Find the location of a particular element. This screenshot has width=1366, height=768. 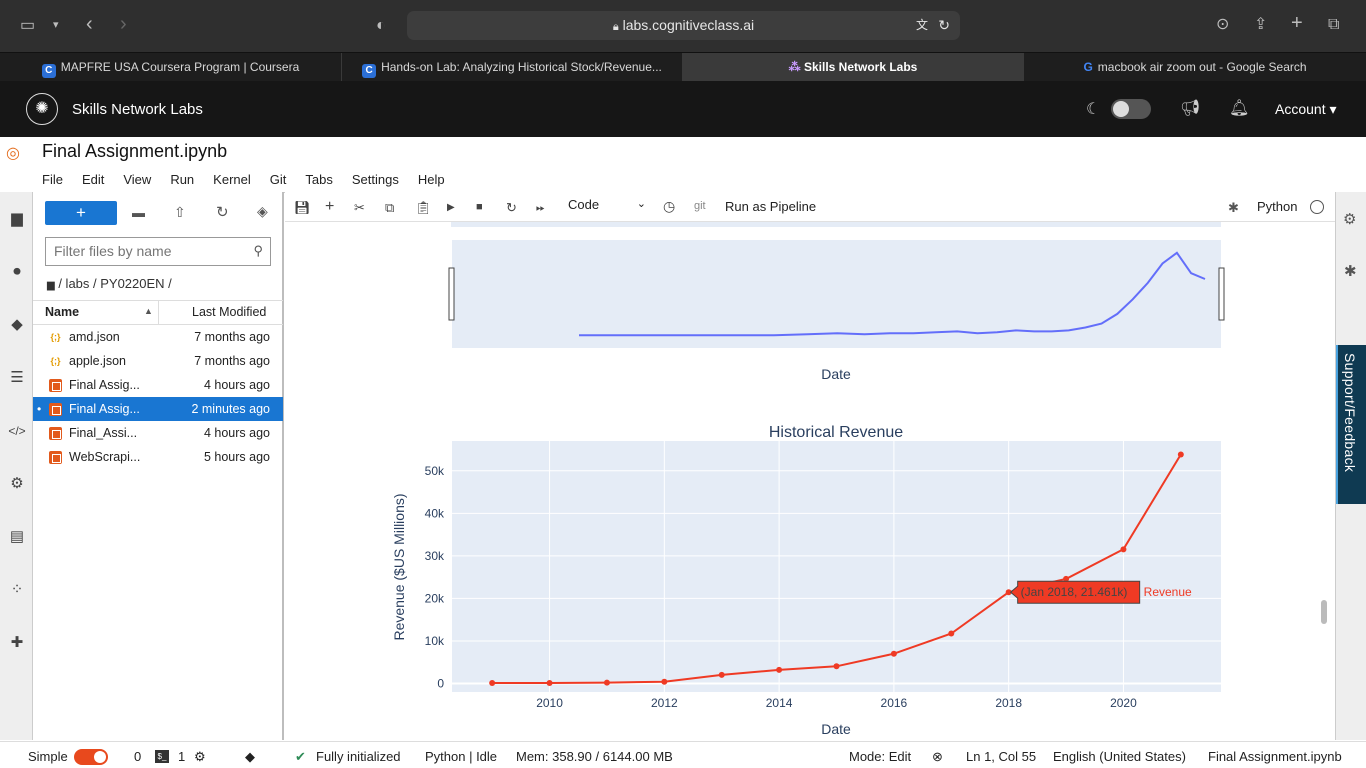

notebook-title: Final Assignment.ipynb is located at coordinates (134, 151).